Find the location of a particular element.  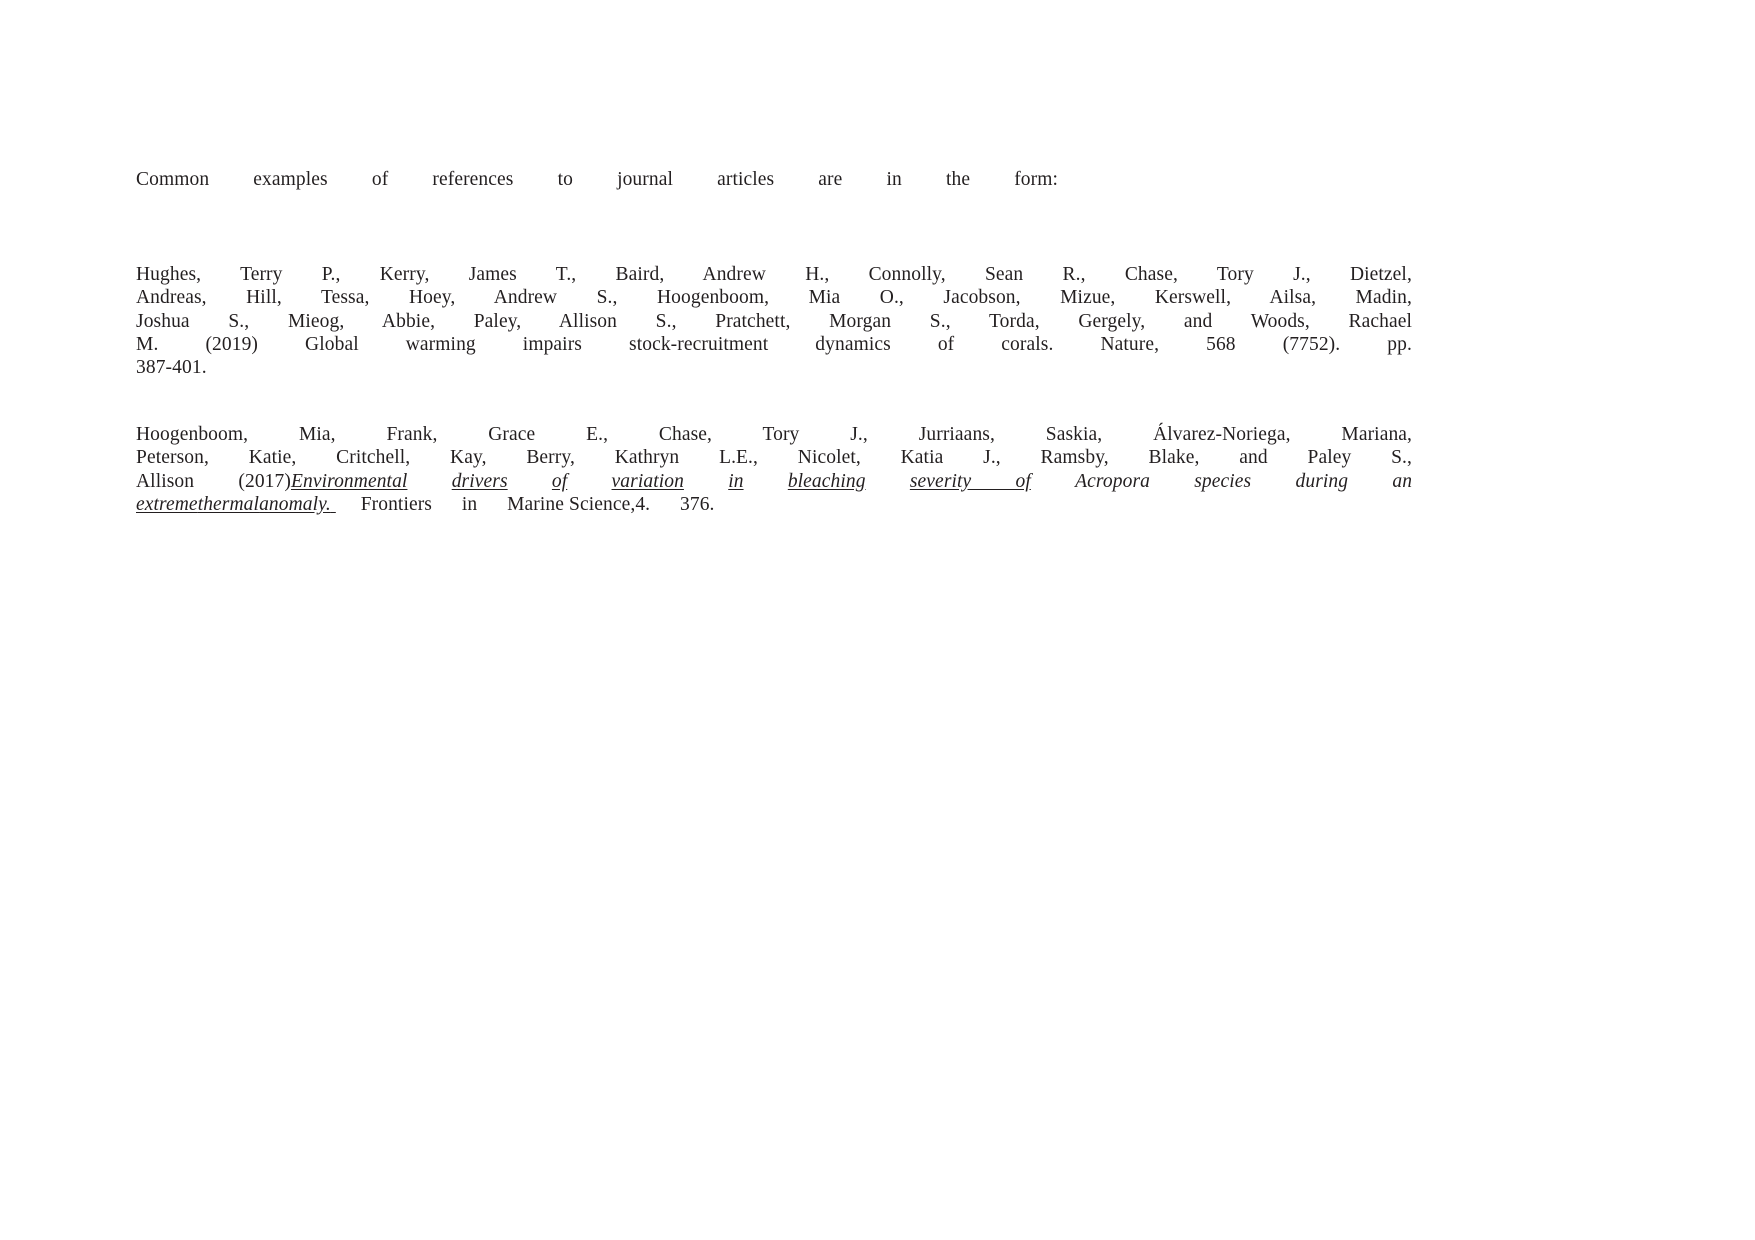

ref-word: Terry is located at coordinates (261, 275).